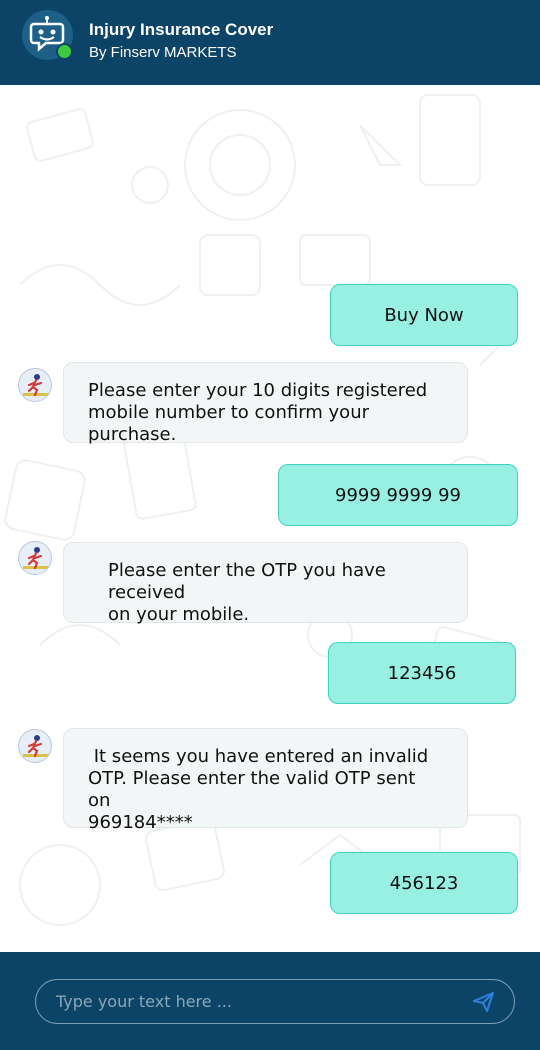 Image resolution: width=540 pixels, height=1050 pixels. I want to click on user-message: 123456, so click(422, 673).